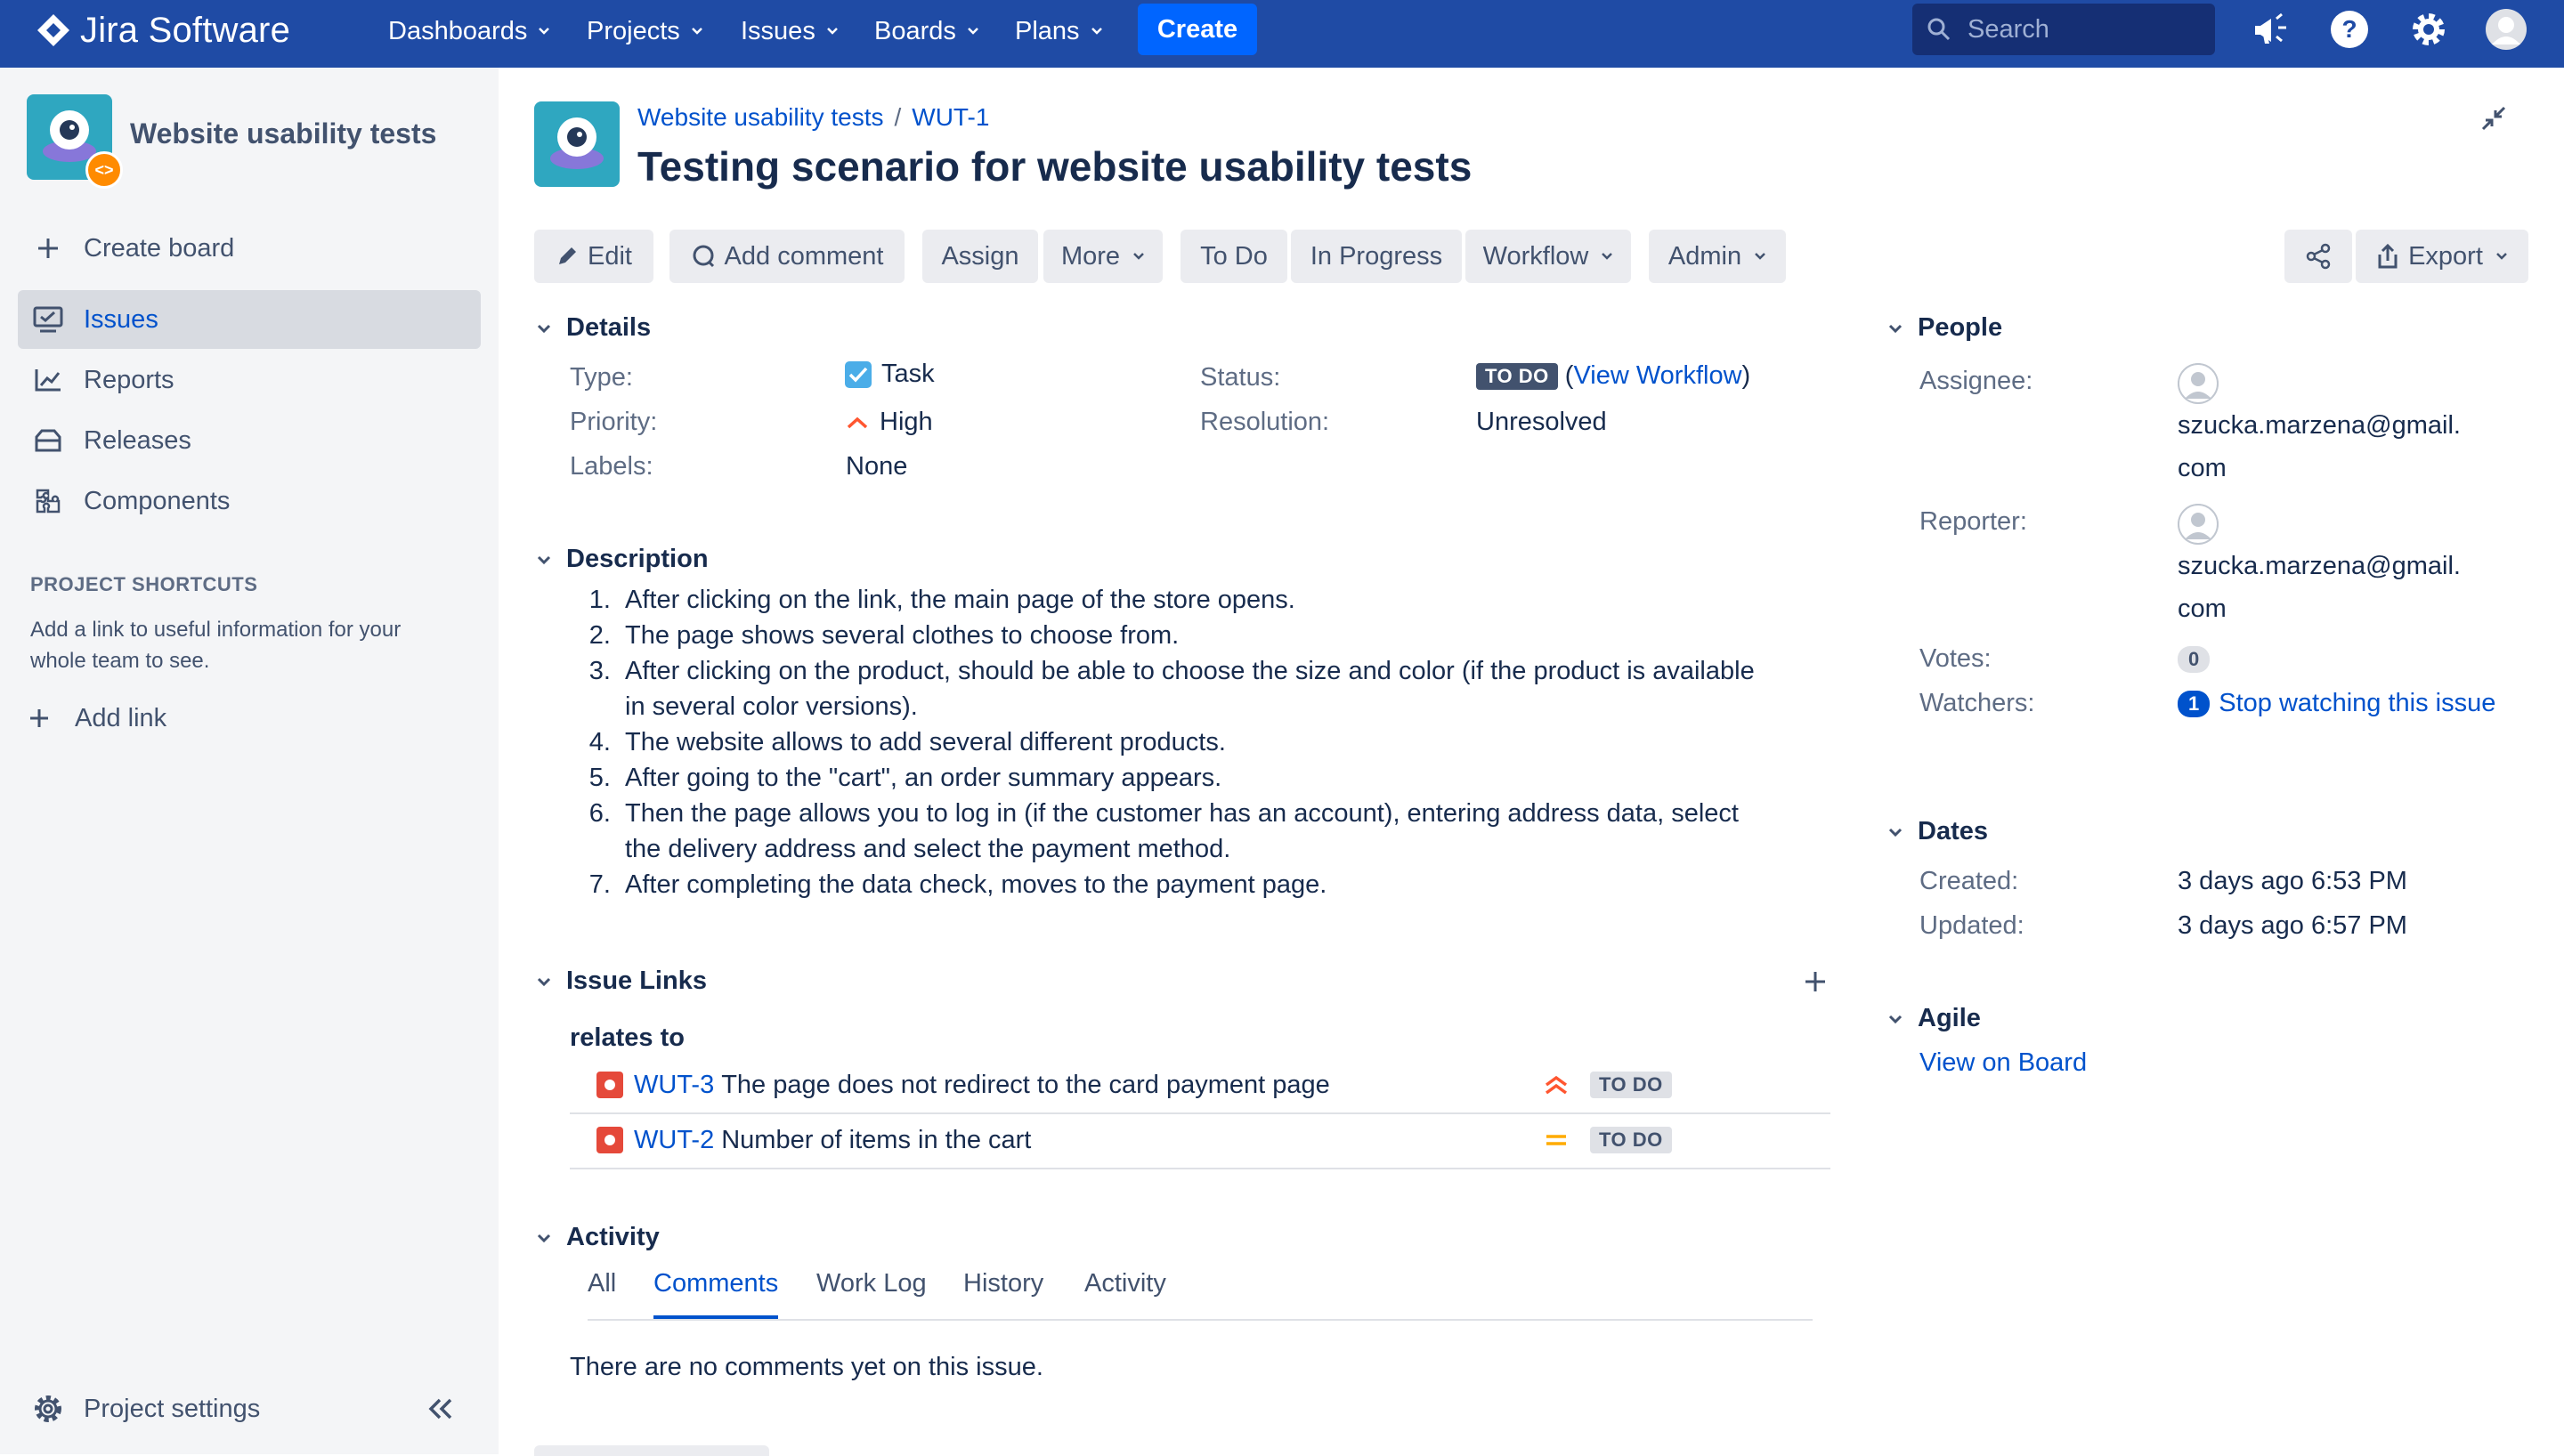 This screenshot has height=1456, width=2564. Describe the element at coordinates (39, 718) in the screenshot. I see `plus-icon` at that location.